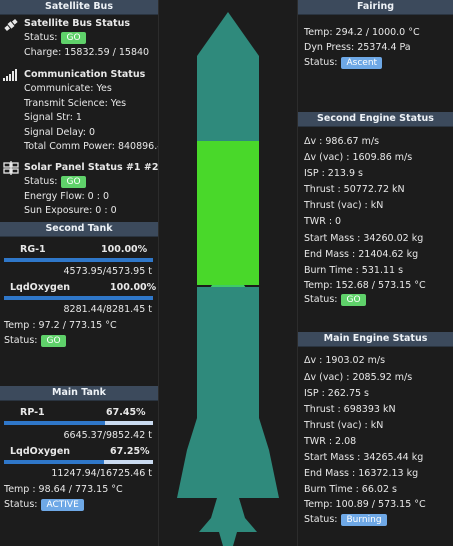 The height and width of the screenshot is (546, 453). What do you see at coordinates (330, 441) in the screenshot?
I see `main-engine-twr: TWR : 2.08` at bounding box center [330, 441].